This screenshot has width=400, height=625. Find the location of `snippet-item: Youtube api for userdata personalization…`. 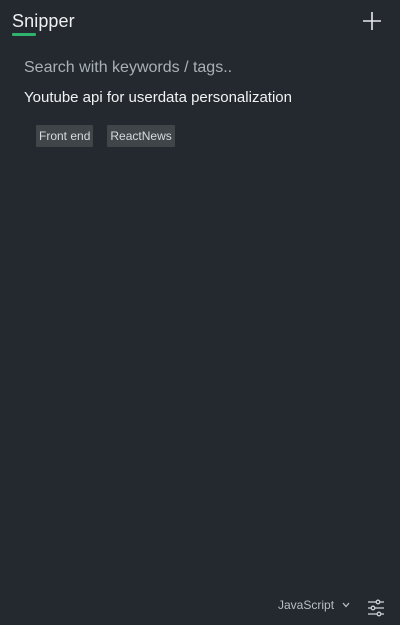

snippet-item: Youtube api for userdata personalization… is located at coordinates (204, 117).